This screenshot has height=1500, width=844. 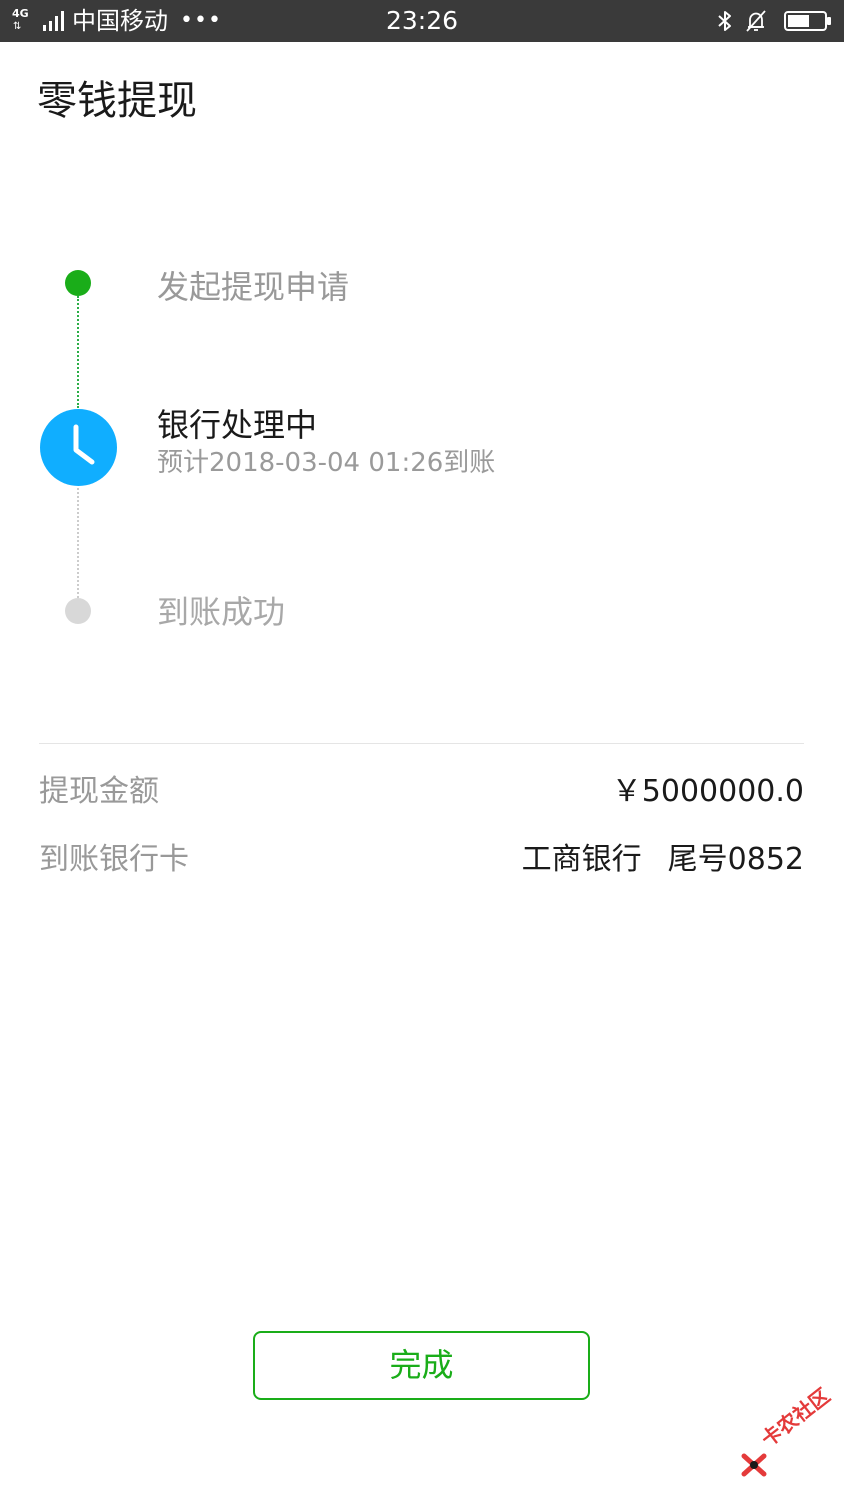 What do you see at coordinates (807, 21) in the screenshot?
I see `battery-icon` at bounding box center [807, 21].